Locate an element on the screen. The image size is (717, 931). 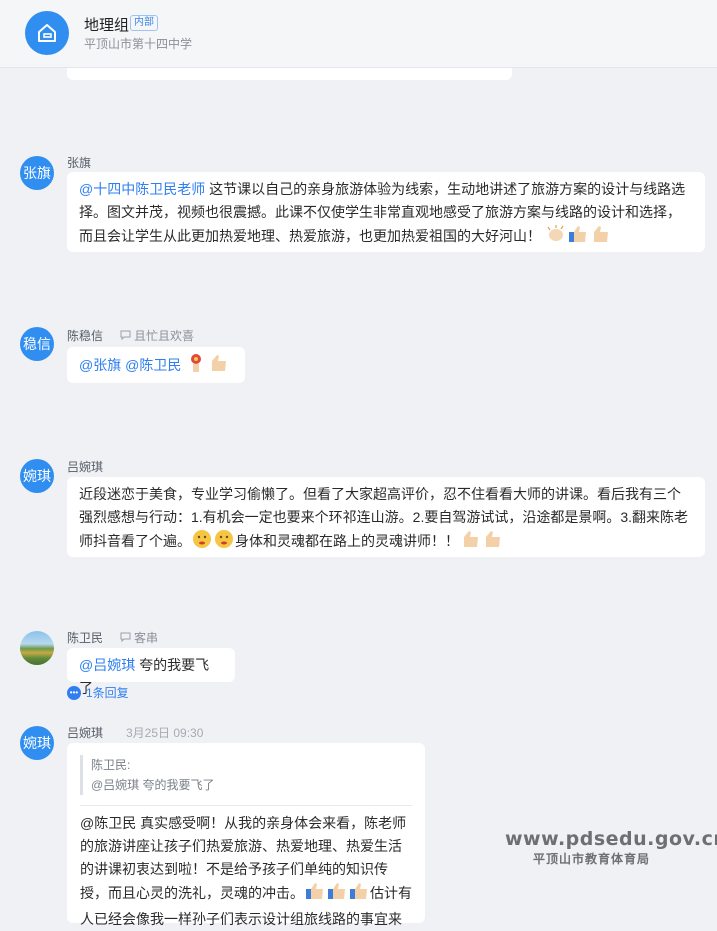
user-status: 且忙且欢喜 is located at coordinates (157, 335).